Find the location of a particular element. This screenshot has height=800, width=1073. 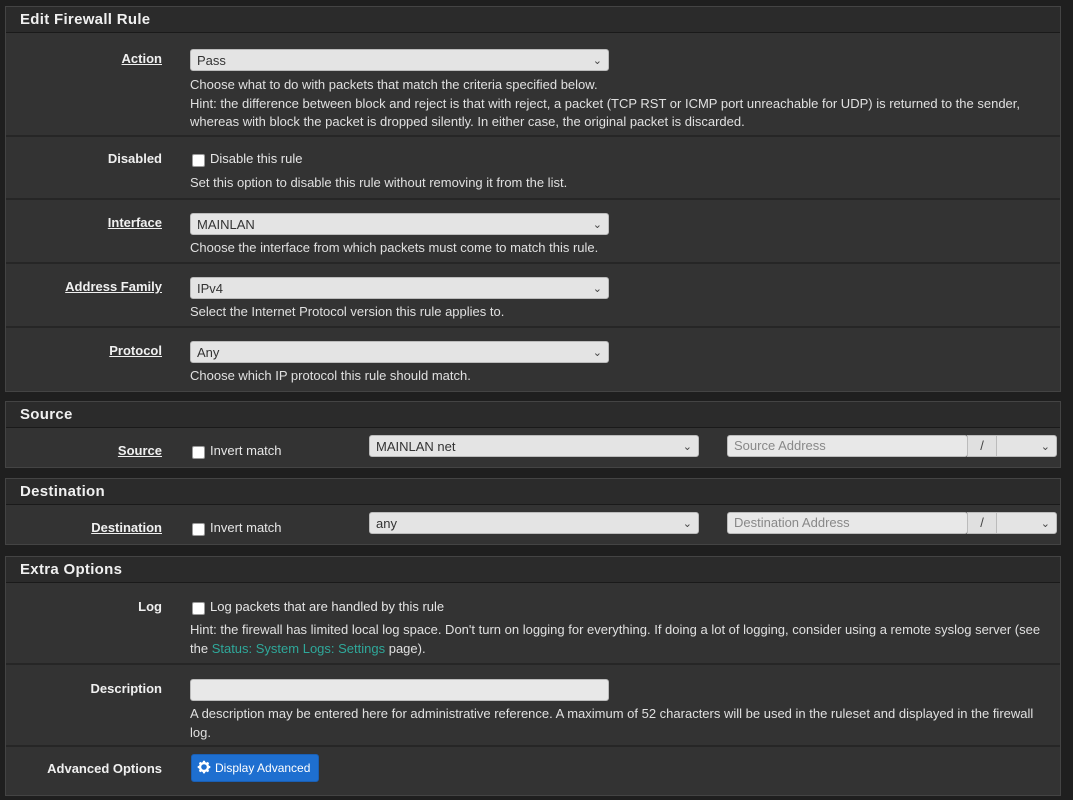

action-label: Action is located at coordinates (141, 58).